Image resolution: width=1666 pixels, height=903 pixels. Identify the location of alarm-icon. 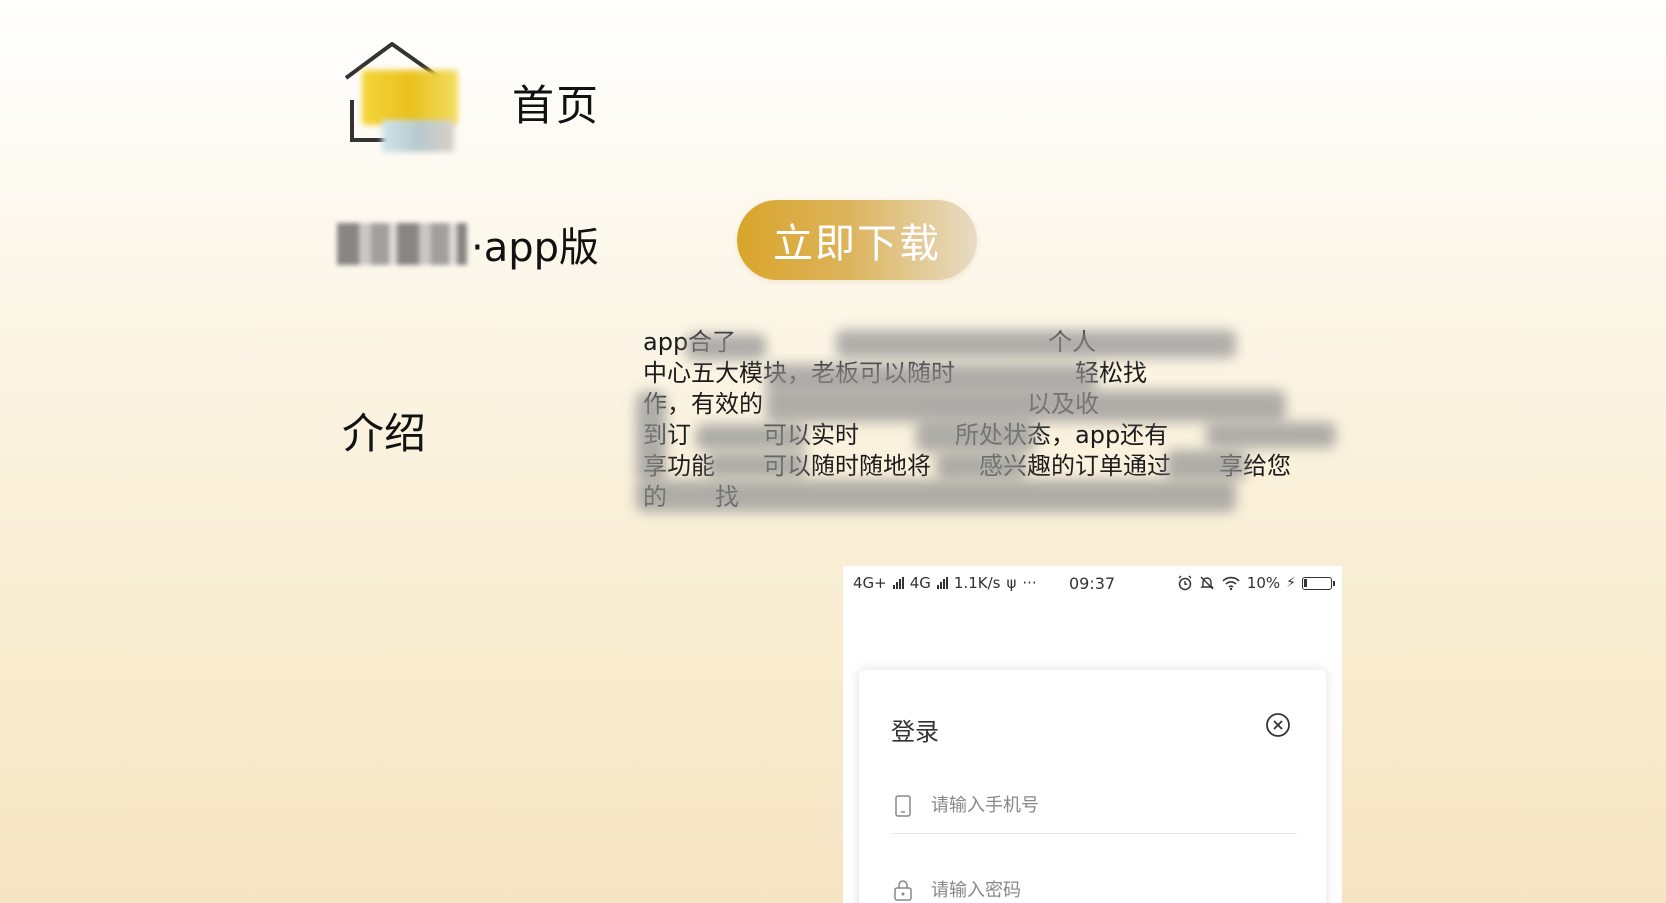
(1185, 583).